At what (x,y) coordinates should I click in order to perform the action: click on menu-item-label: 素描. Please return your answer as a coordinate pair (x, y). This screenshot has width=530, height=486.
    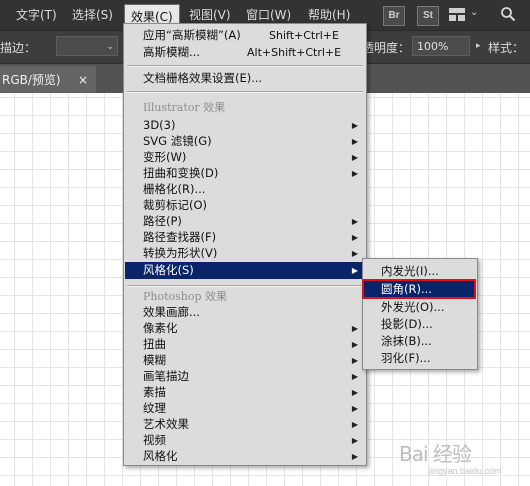
    Looking at the image, I should click on (154, 392).